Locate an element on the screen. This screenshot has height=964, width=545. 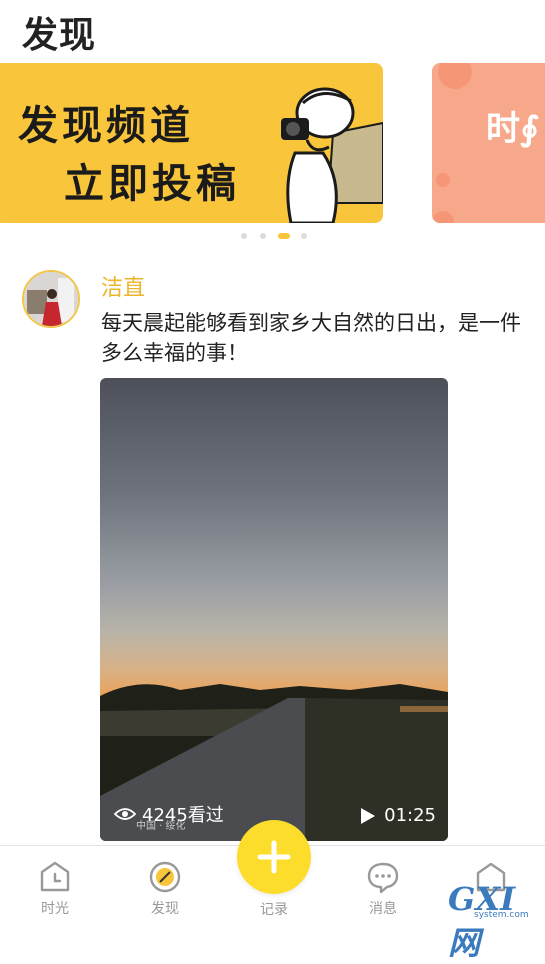
video-duration: 01:25 is located at coordinates (398, 815).